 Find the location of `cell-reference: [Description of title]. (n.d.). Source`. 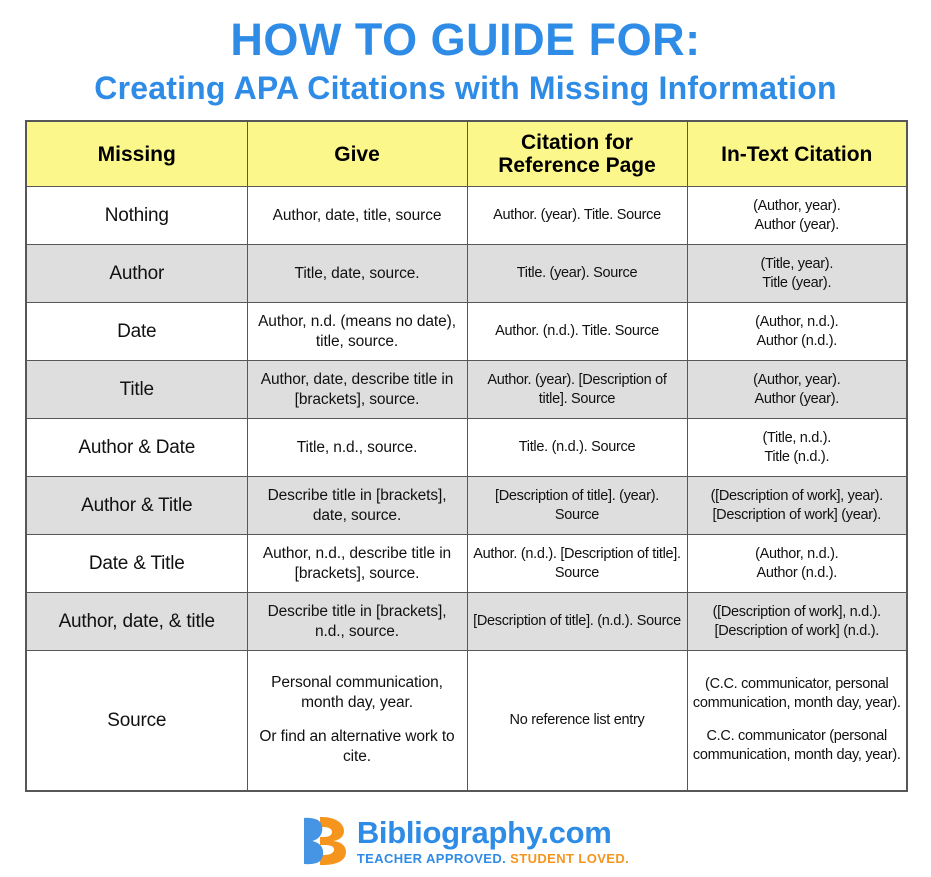

cell-reference: [Description of title]. (n.d.). Source is located at coordinates (577, 621).